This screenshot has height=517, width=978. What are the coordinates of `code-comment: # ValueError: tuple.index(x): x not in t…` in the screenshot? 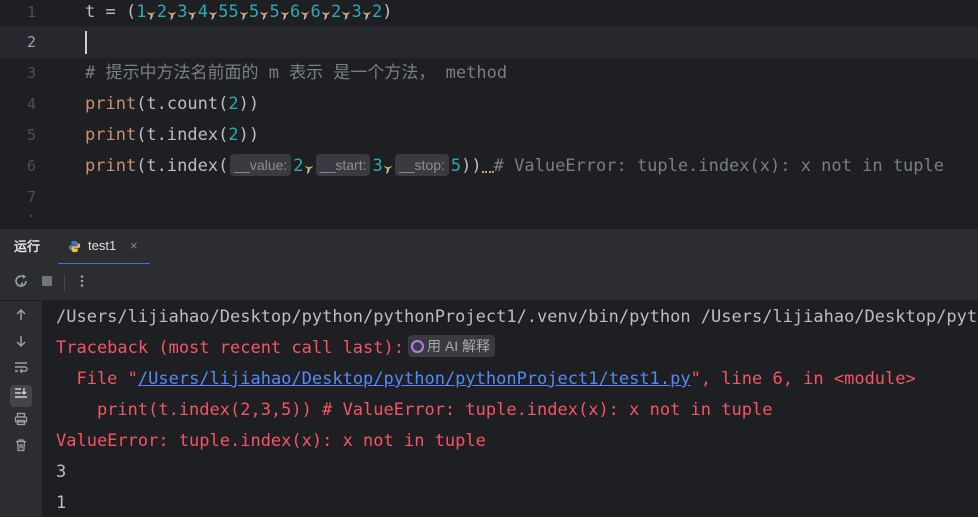 It's located at (718, 166).